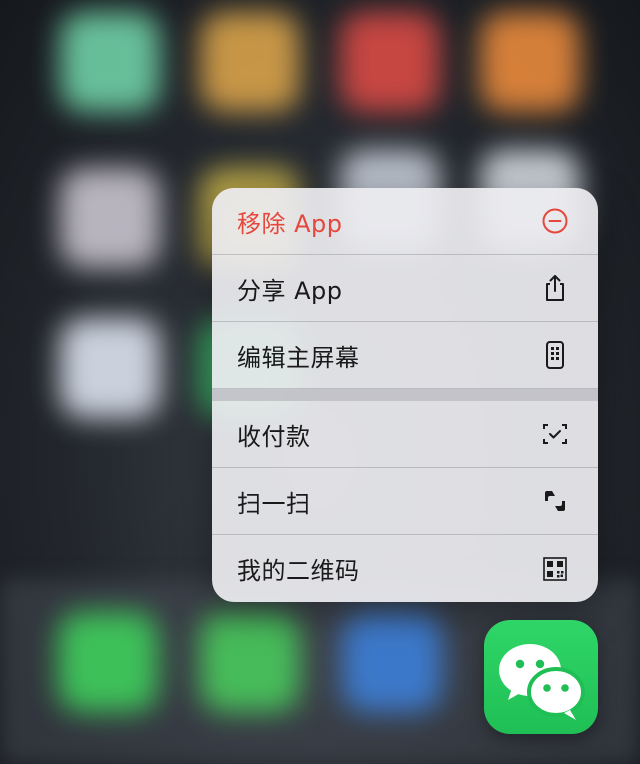 This screenshot has height=764, width=640. Describe the element at coordinates (405, 568) in the screenshot. I see `my-qr-code-button: 我的二维码` at that location.